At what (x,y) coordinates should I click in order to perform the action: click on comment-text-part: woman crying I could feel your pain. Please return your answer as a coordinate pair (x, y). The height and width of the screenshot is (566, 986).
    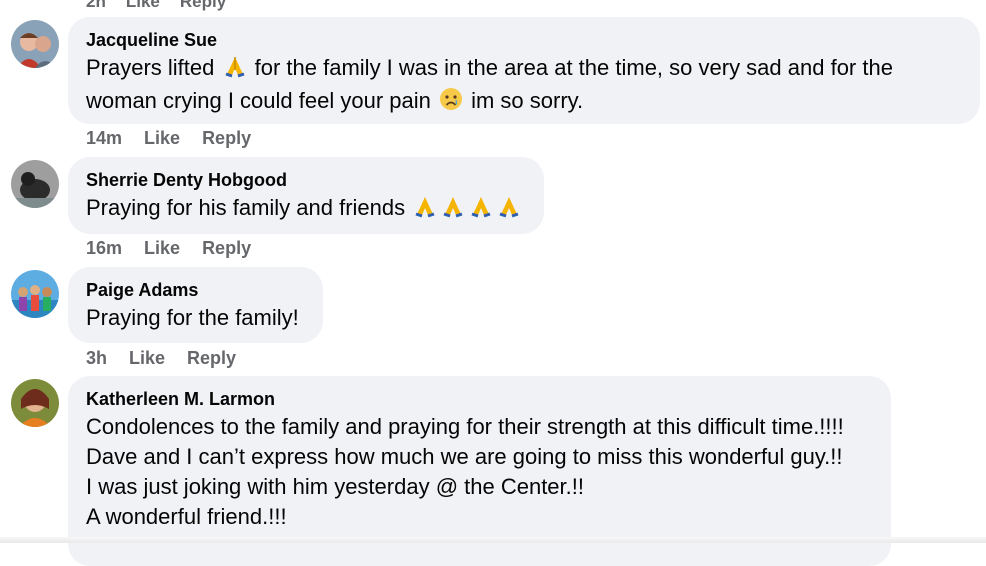
    Looking at the image, I should click on (258, 100).